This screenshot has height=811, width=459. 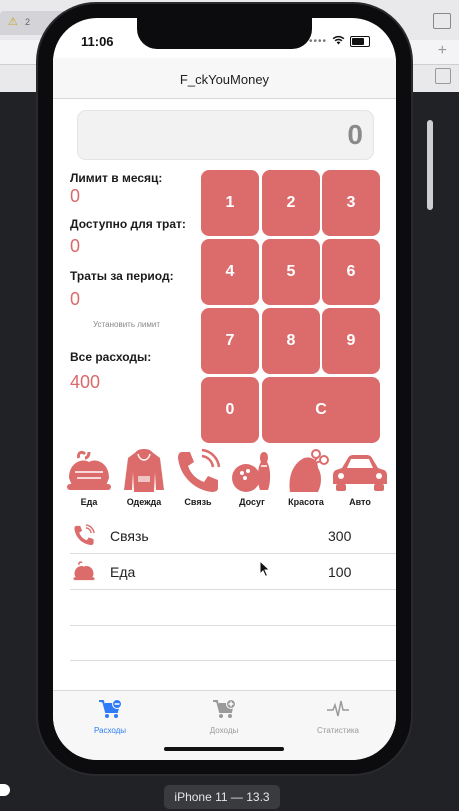 I want to click on warning-icon: ⚠, so click(x=13, y=21).